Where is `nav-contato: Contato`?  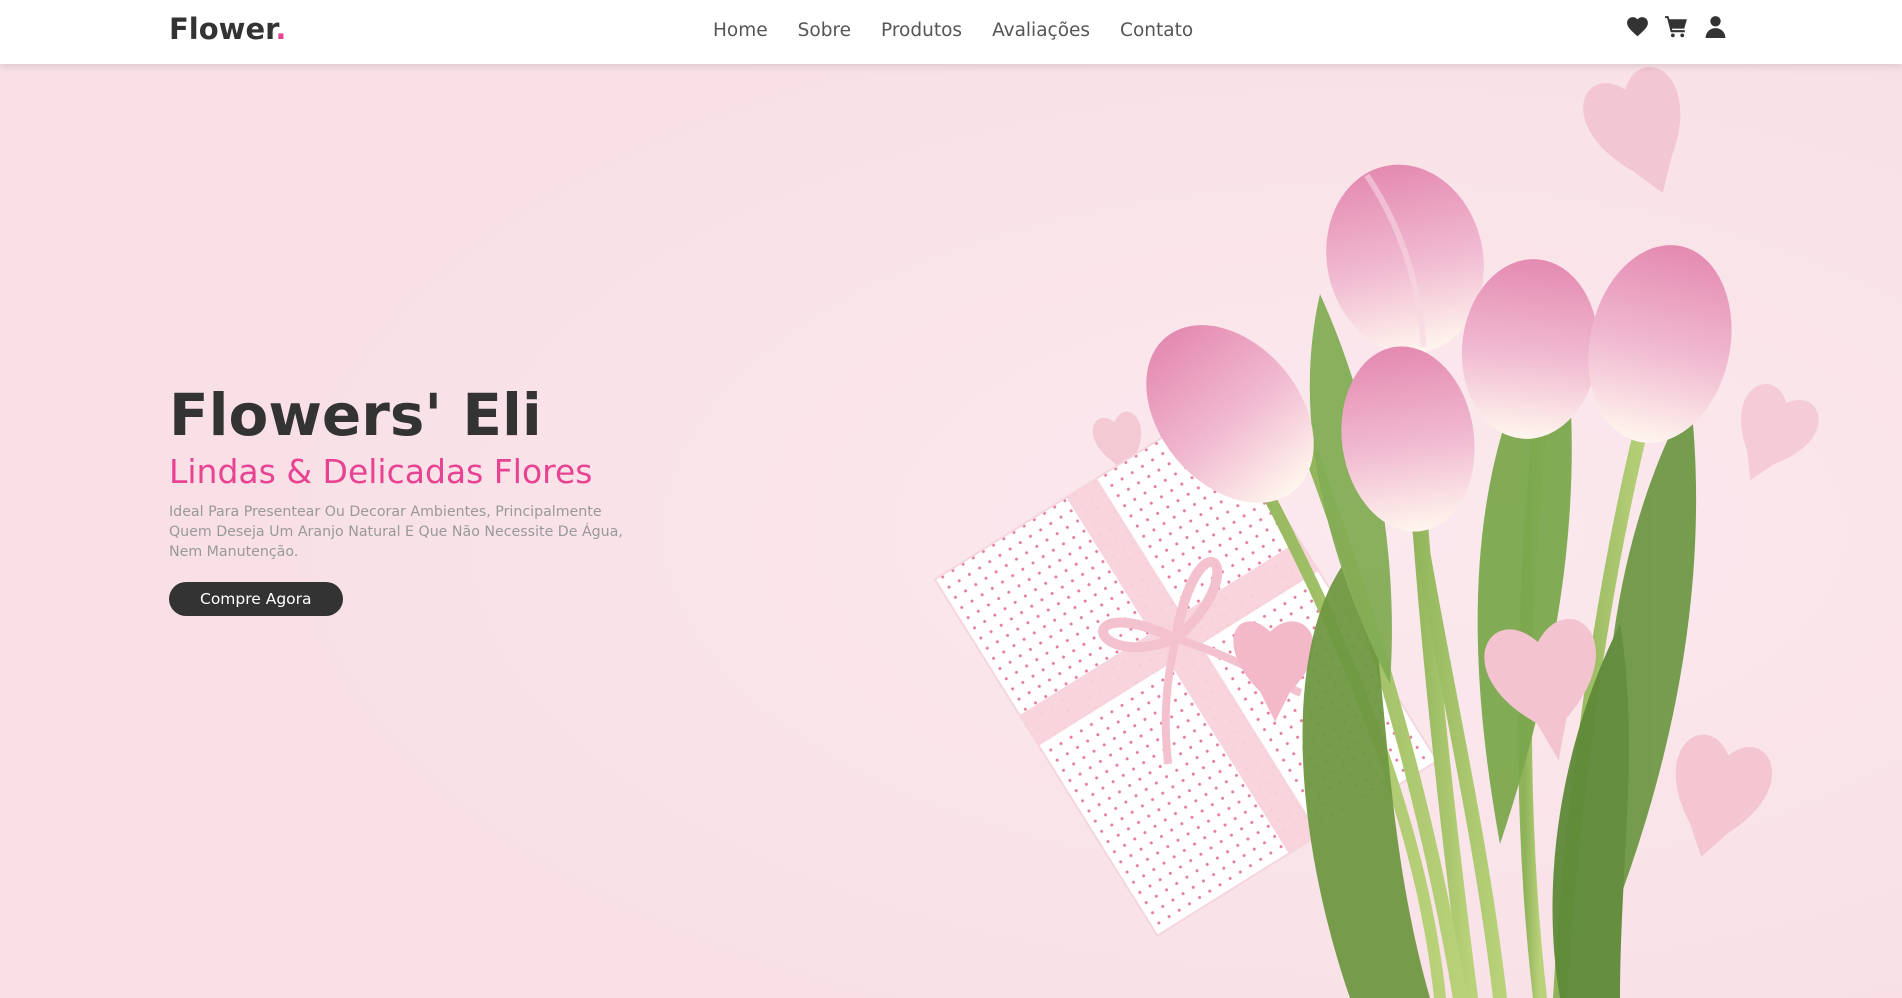 nav-contato: Contato is located at coordinates (1156, 31).